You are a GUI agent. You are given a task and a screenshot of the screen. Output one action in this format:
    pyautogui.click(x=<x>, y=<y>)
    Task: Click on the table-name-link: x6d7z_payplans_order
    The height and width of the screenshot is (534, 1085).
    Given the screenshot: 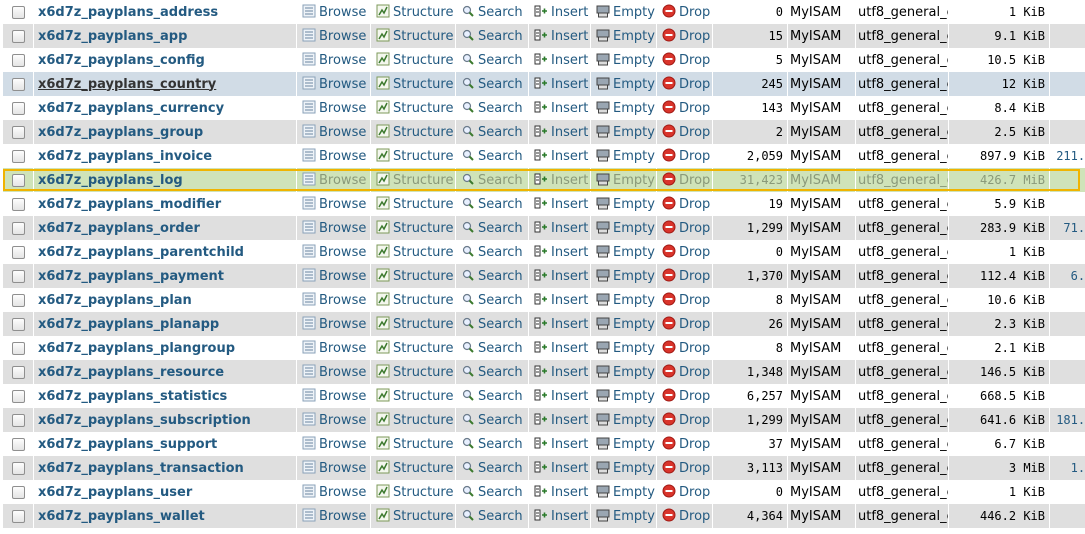 What is the action you would take?
    pyautogui.click(x=119, y=228)
    